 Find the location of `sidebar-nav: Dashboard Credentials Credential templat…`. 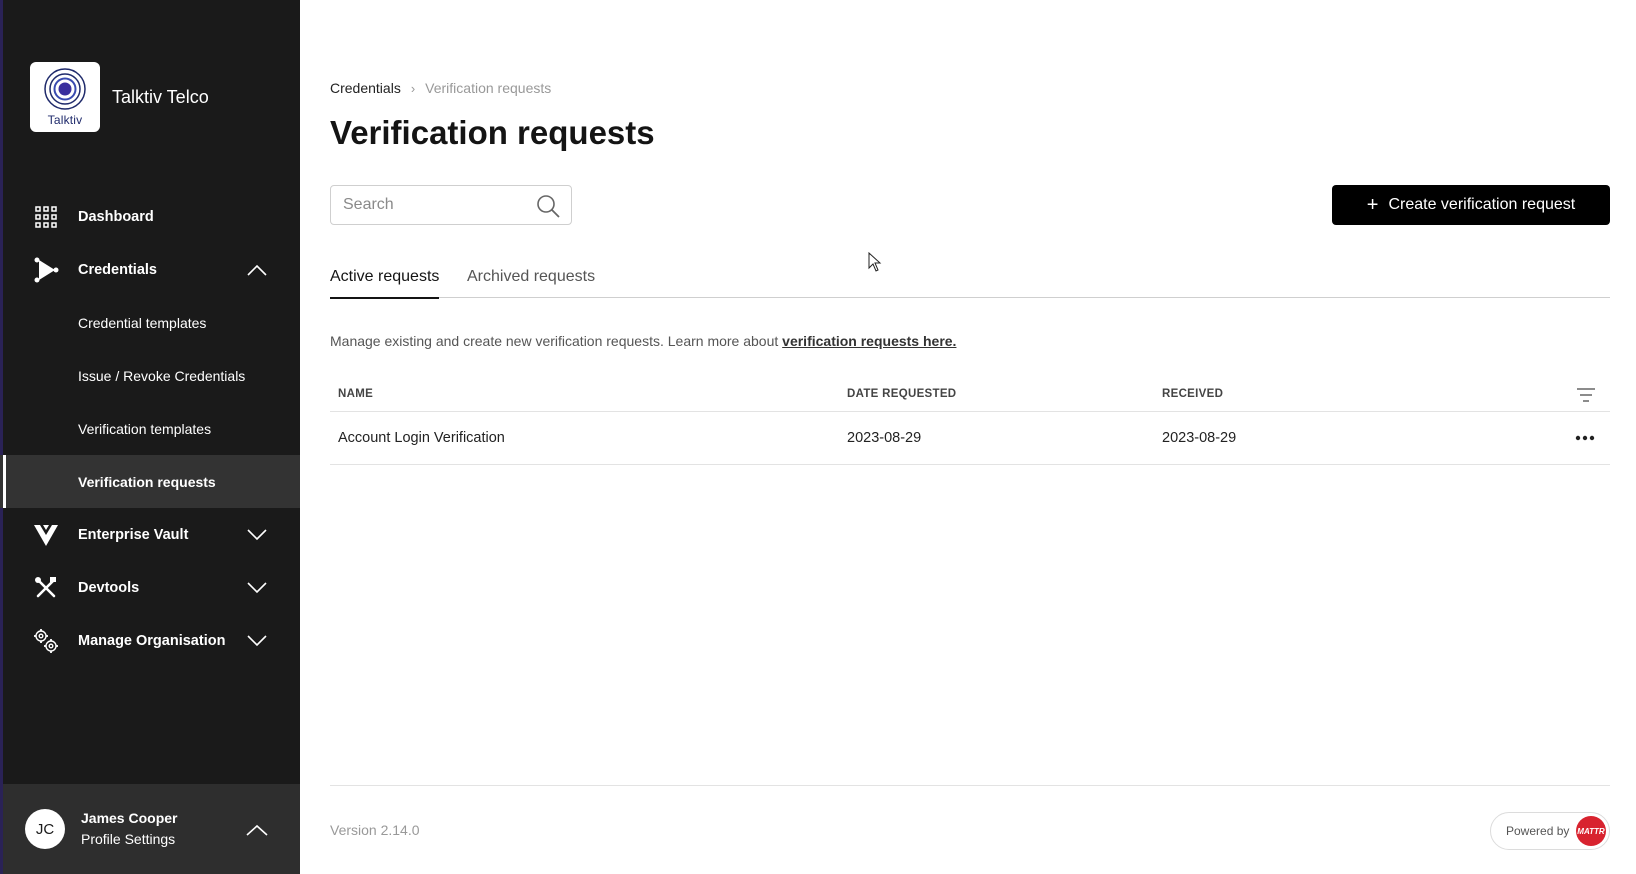

sidebar-nav: Dashboard Credentials Credential templat… is located at coordinates (150, 428).